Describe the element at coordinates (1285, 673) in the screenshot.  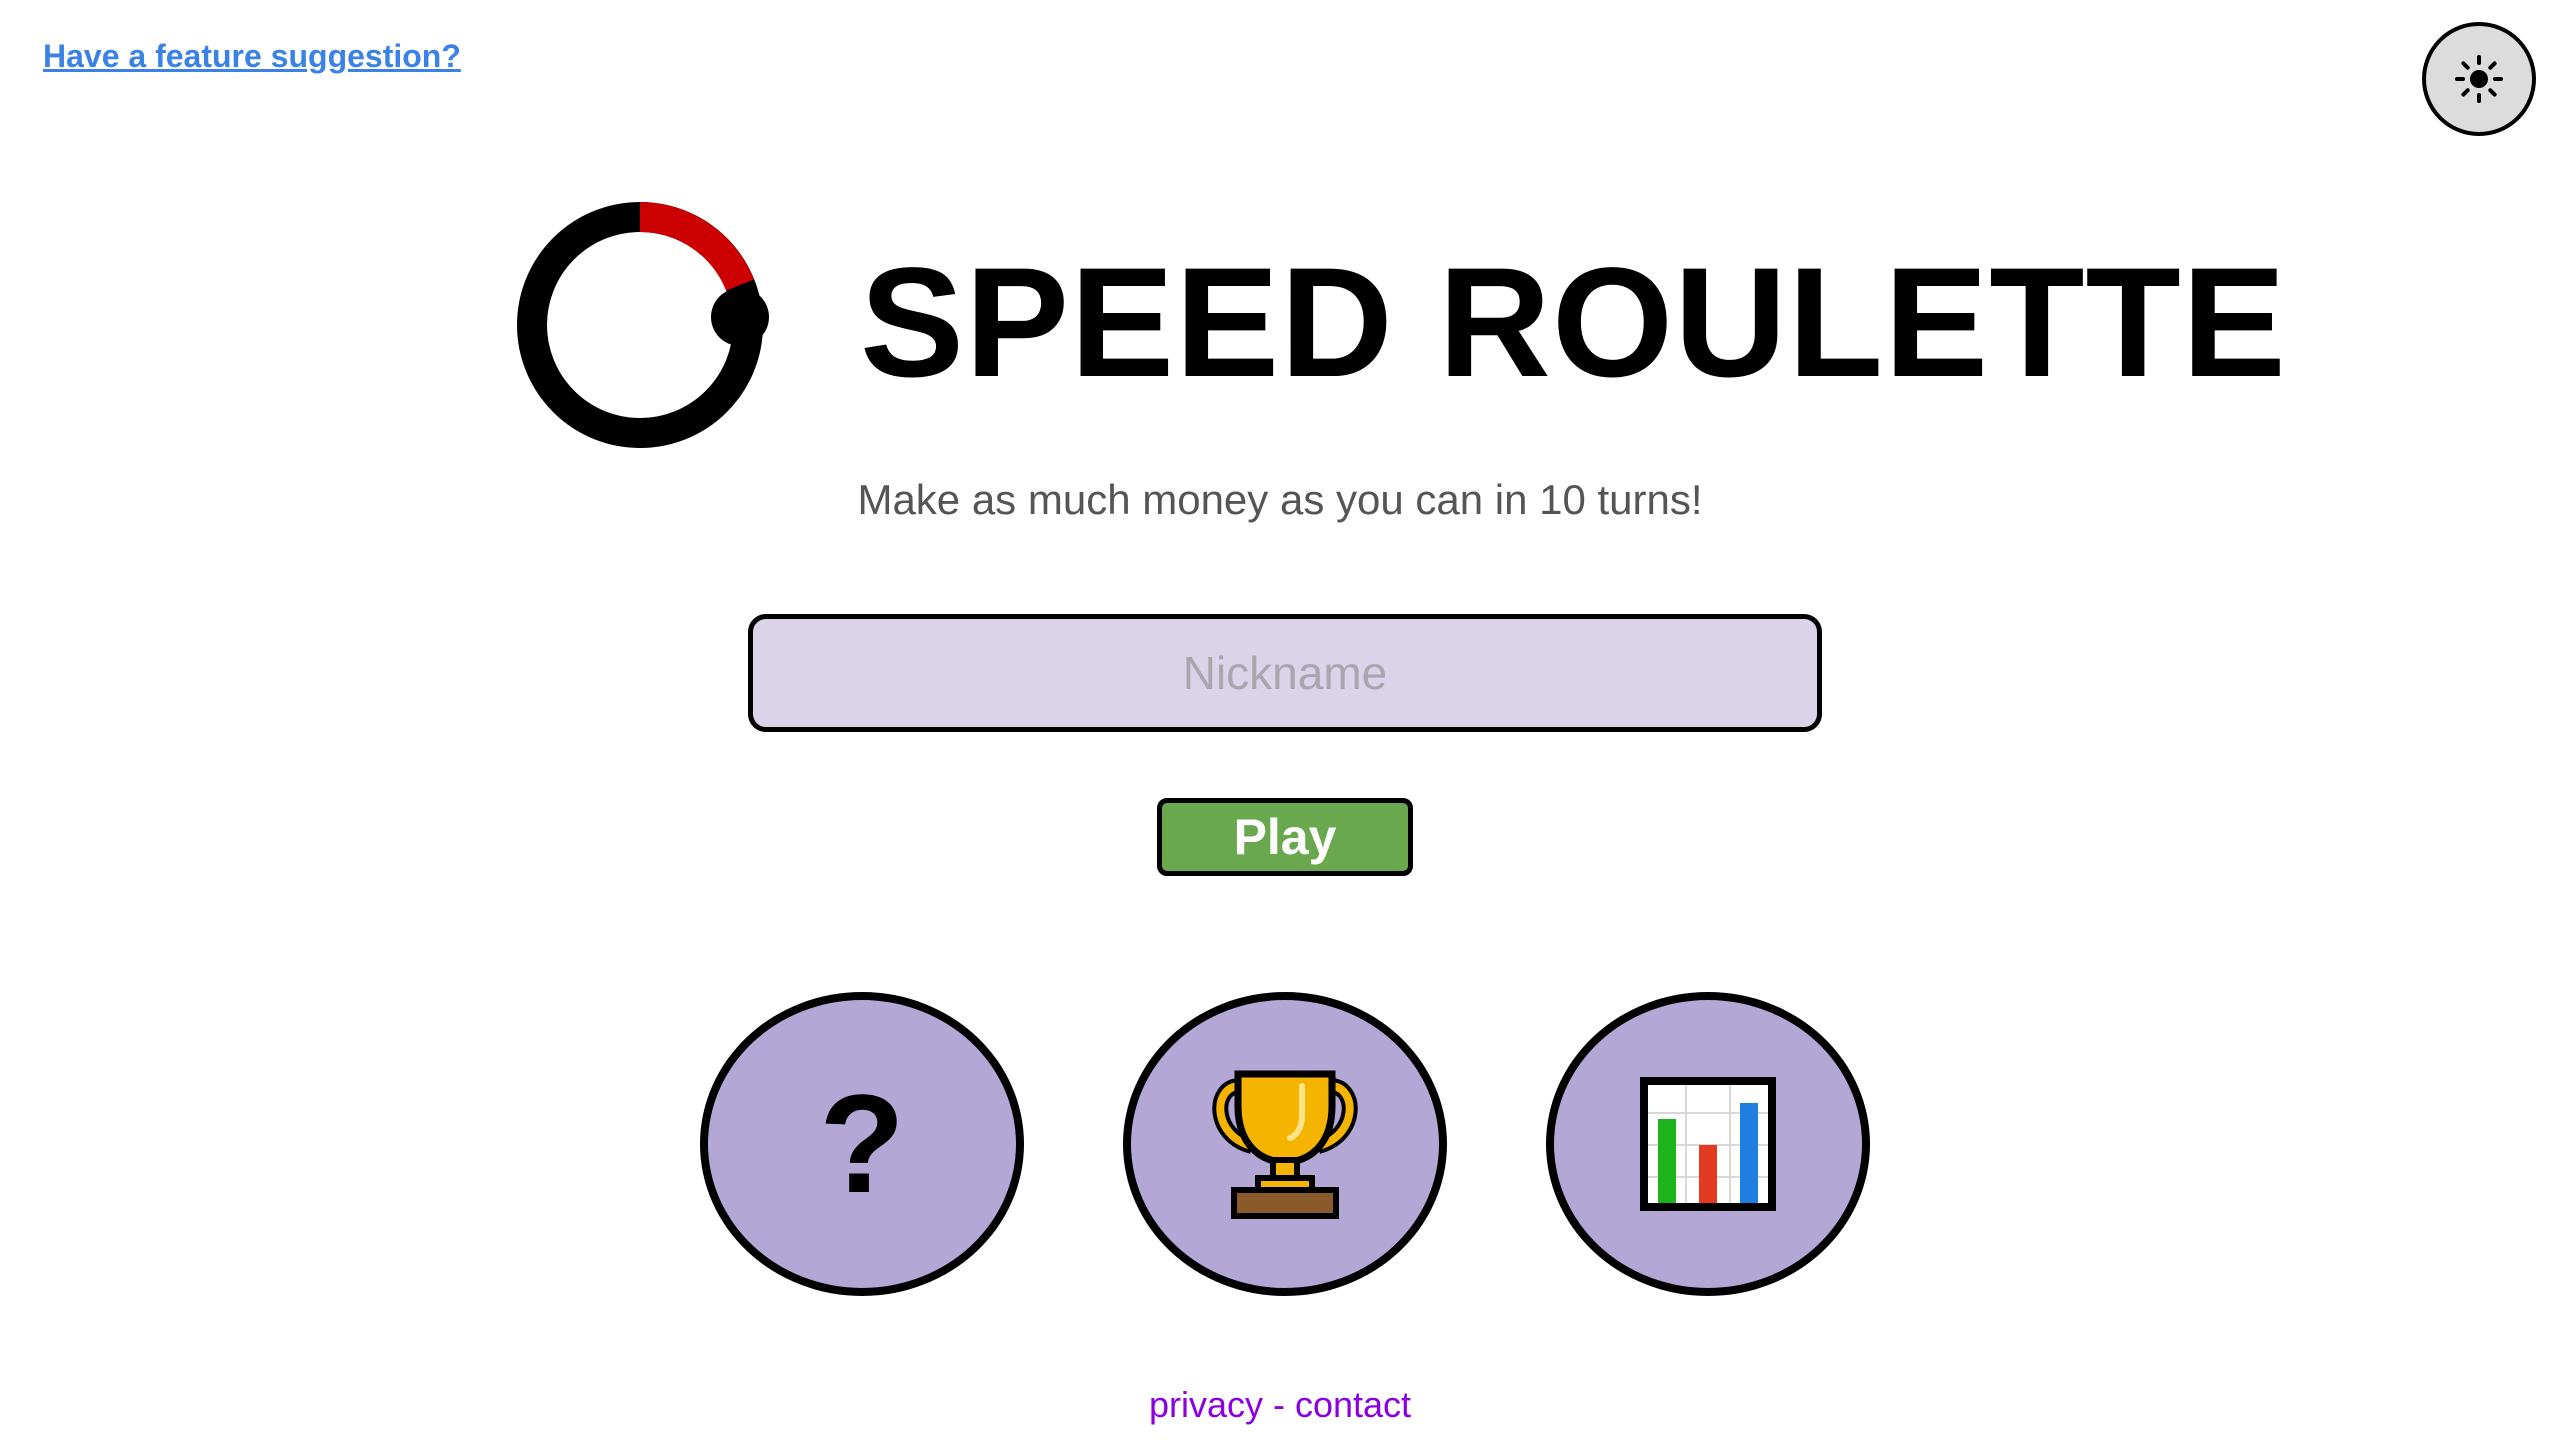
I see `nickname-input` at that location.